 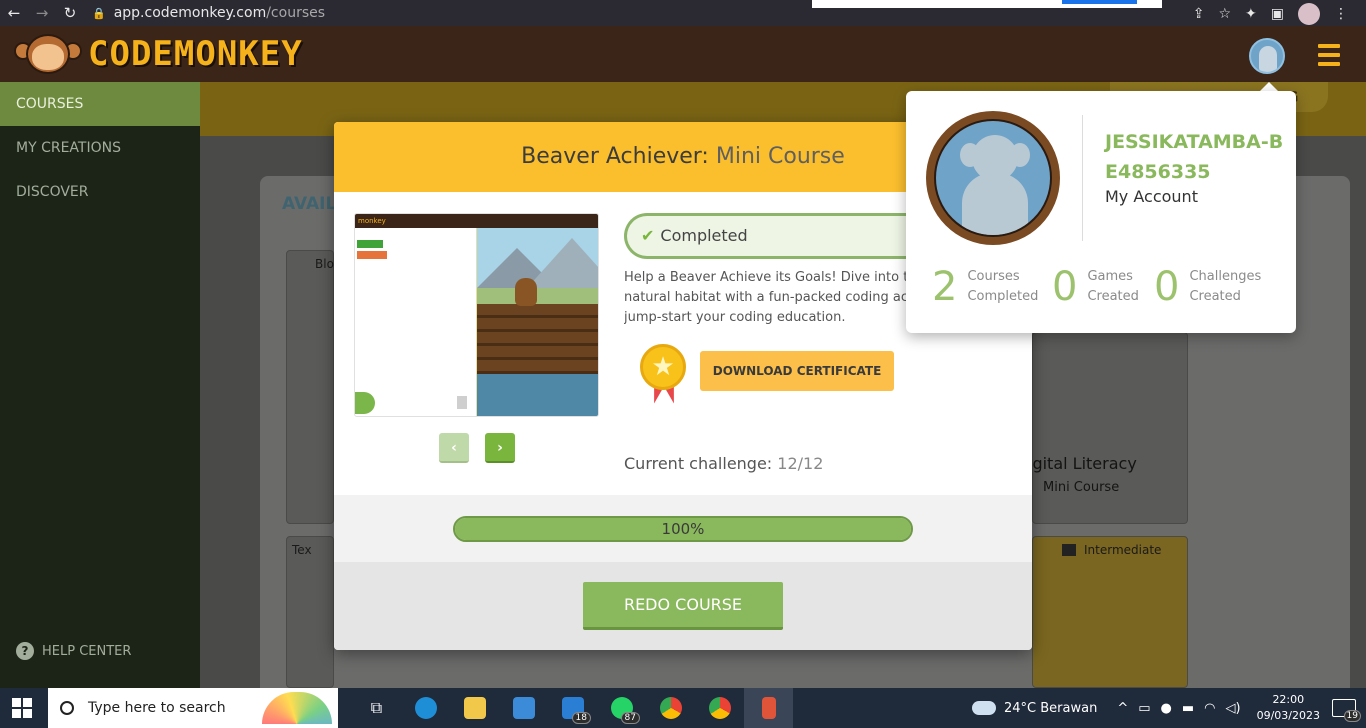 What do you see at coordinates (296, 13) in the screenshot?
I see `url-path: /courses` at bounding box center [296, 13].